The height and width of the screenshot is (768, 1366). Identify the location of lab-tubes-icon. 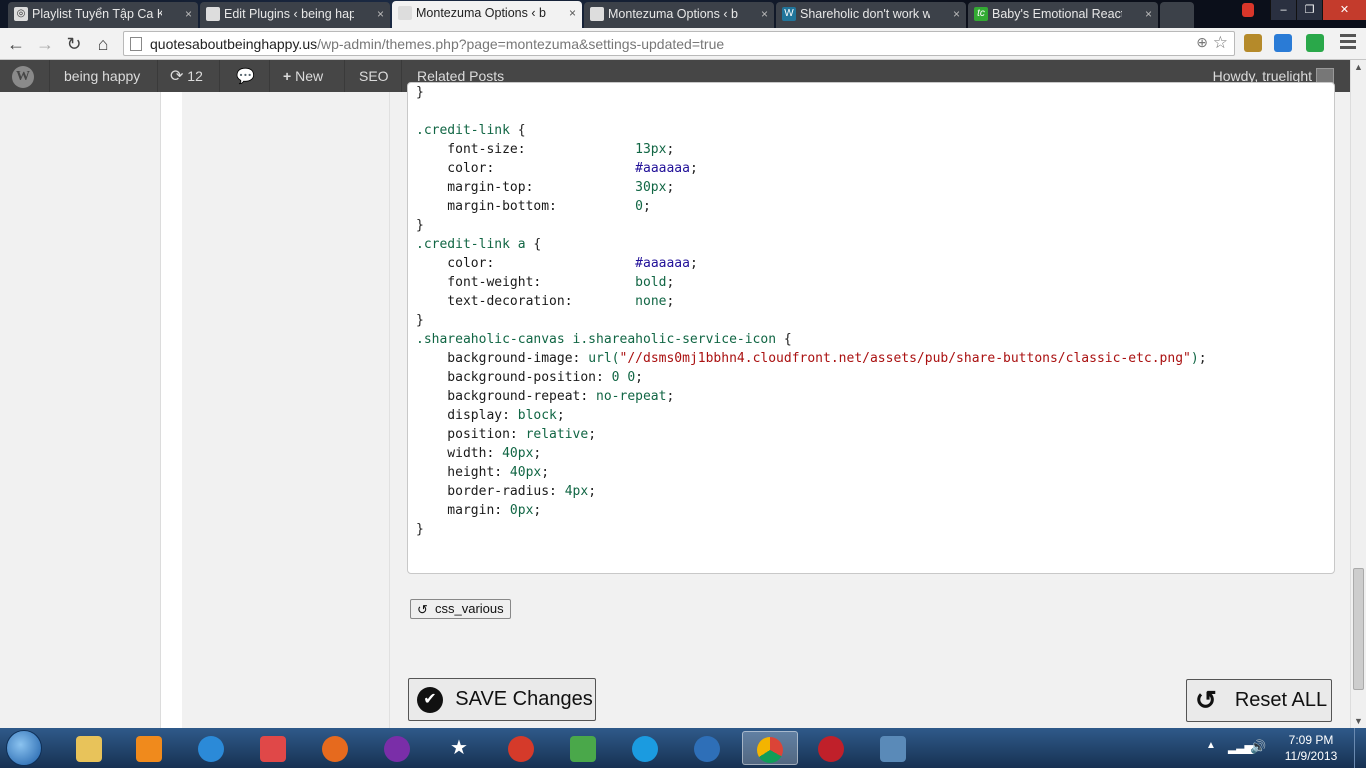
(583, 748).